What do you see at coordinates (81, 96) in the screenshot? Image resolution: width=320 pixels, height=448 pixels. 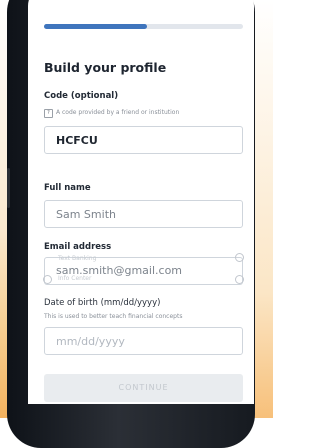 I see `code-label: Code (optional)` at bounding box center [81, 96].